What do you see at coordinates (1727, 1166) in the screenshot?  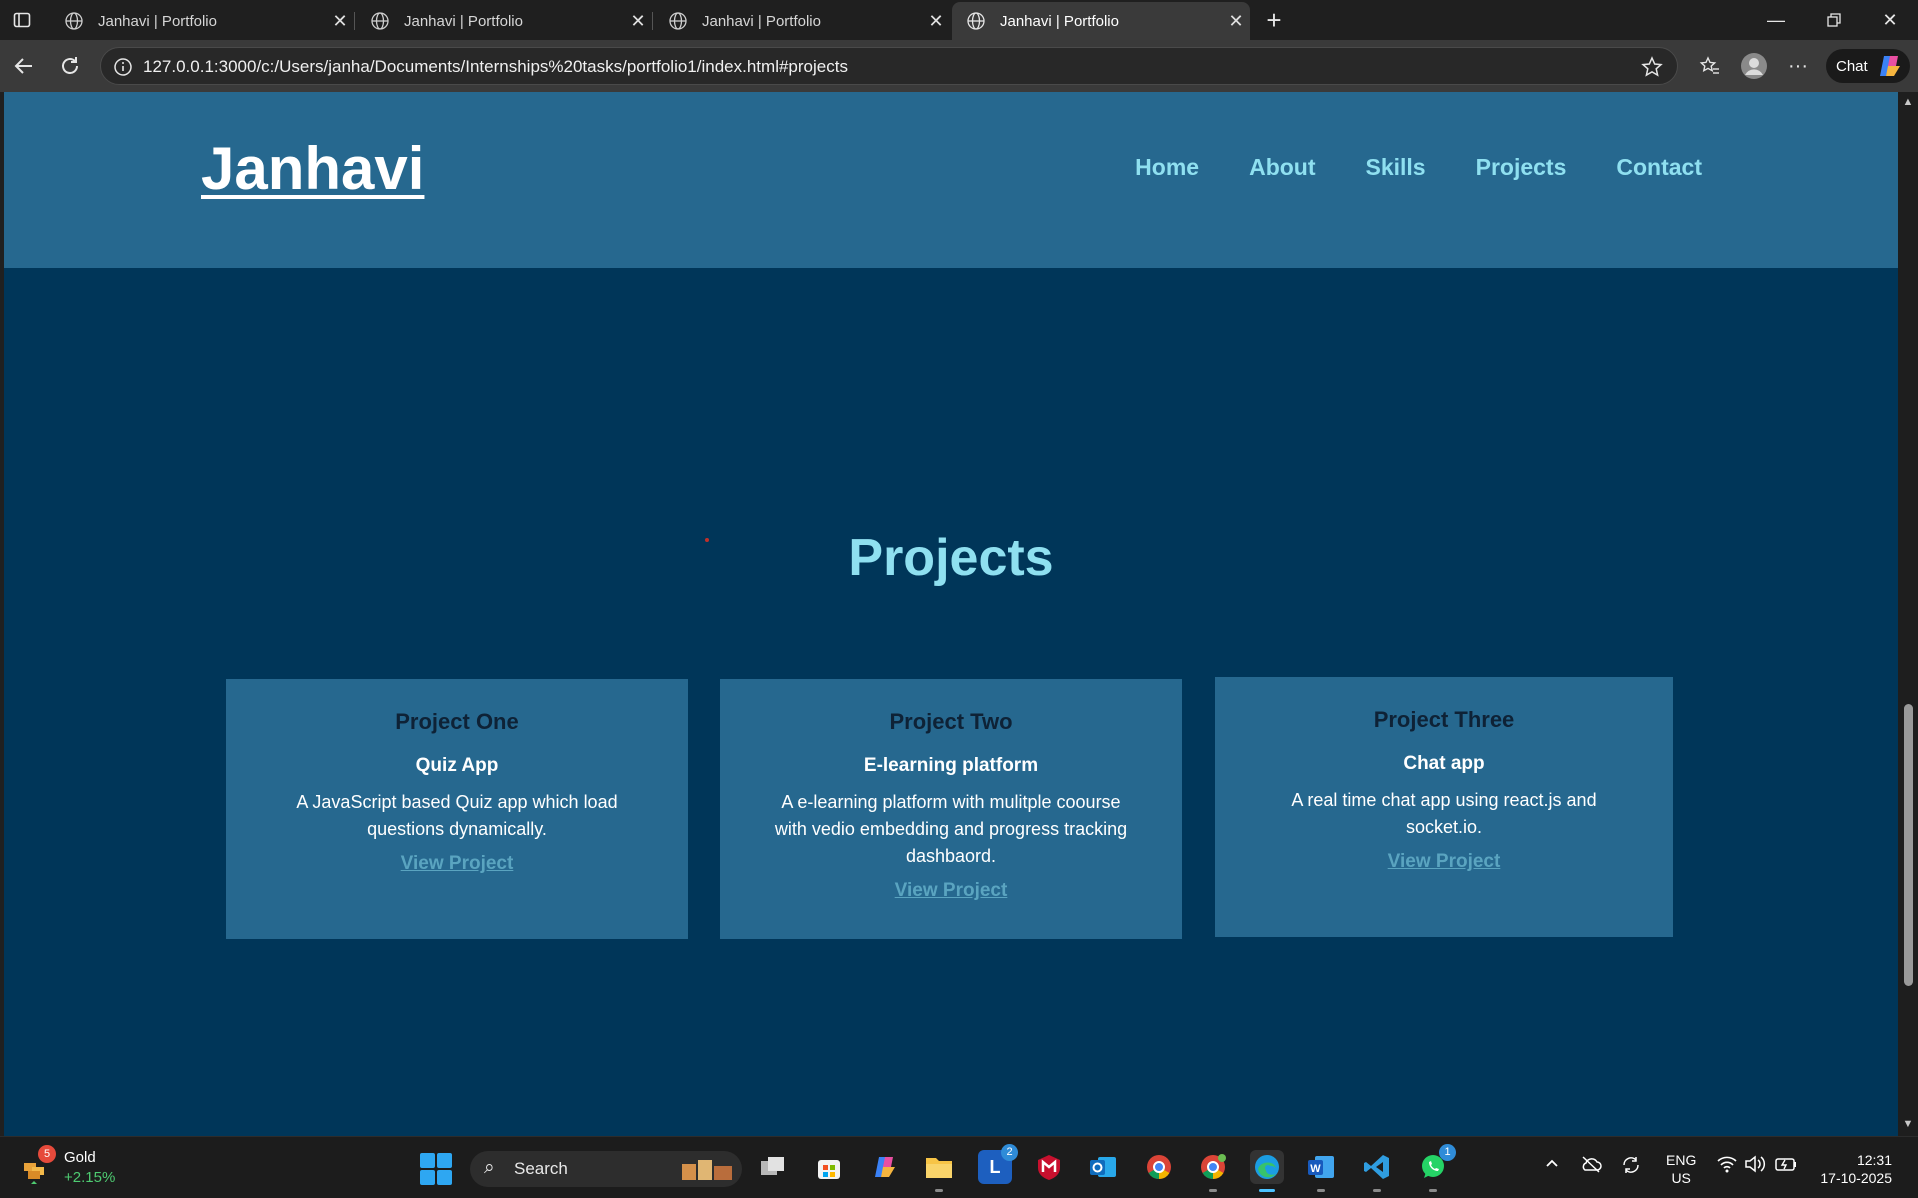 I see `wifi-icon` at bounding box center [1727, 1166].